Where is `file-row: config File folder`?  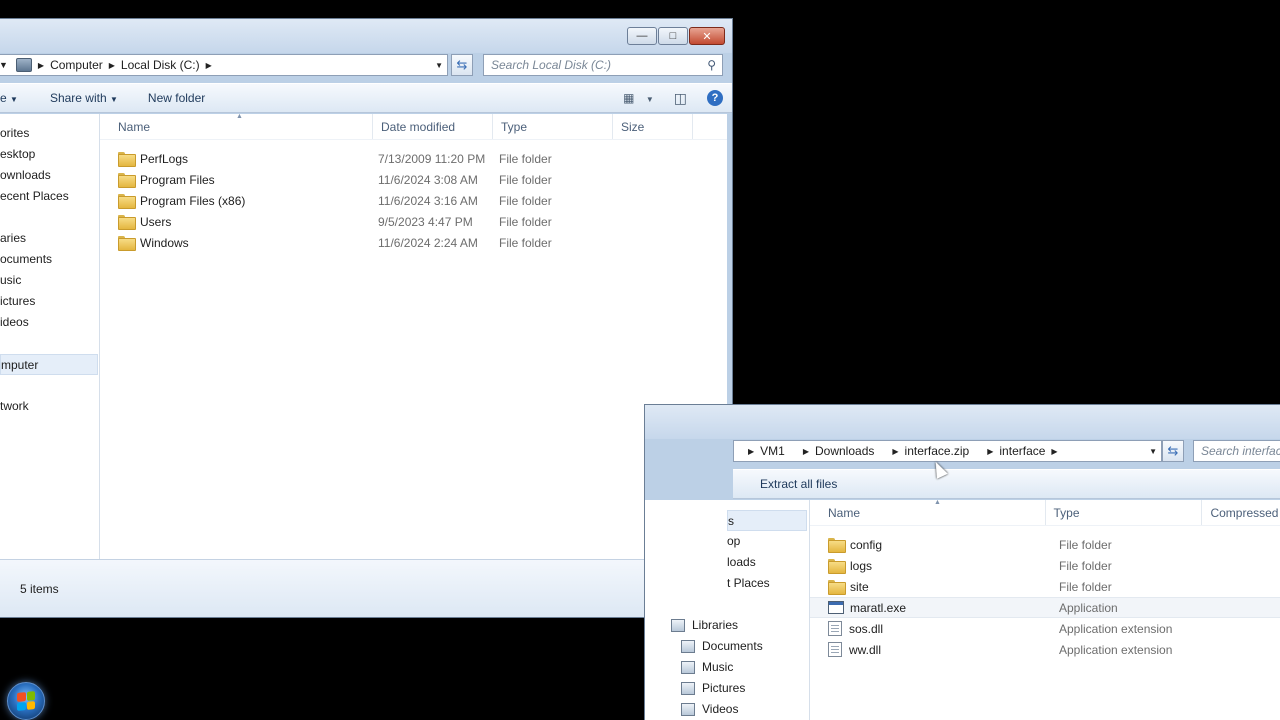
file-row: config File folder is located at coordinates (1045, 544).